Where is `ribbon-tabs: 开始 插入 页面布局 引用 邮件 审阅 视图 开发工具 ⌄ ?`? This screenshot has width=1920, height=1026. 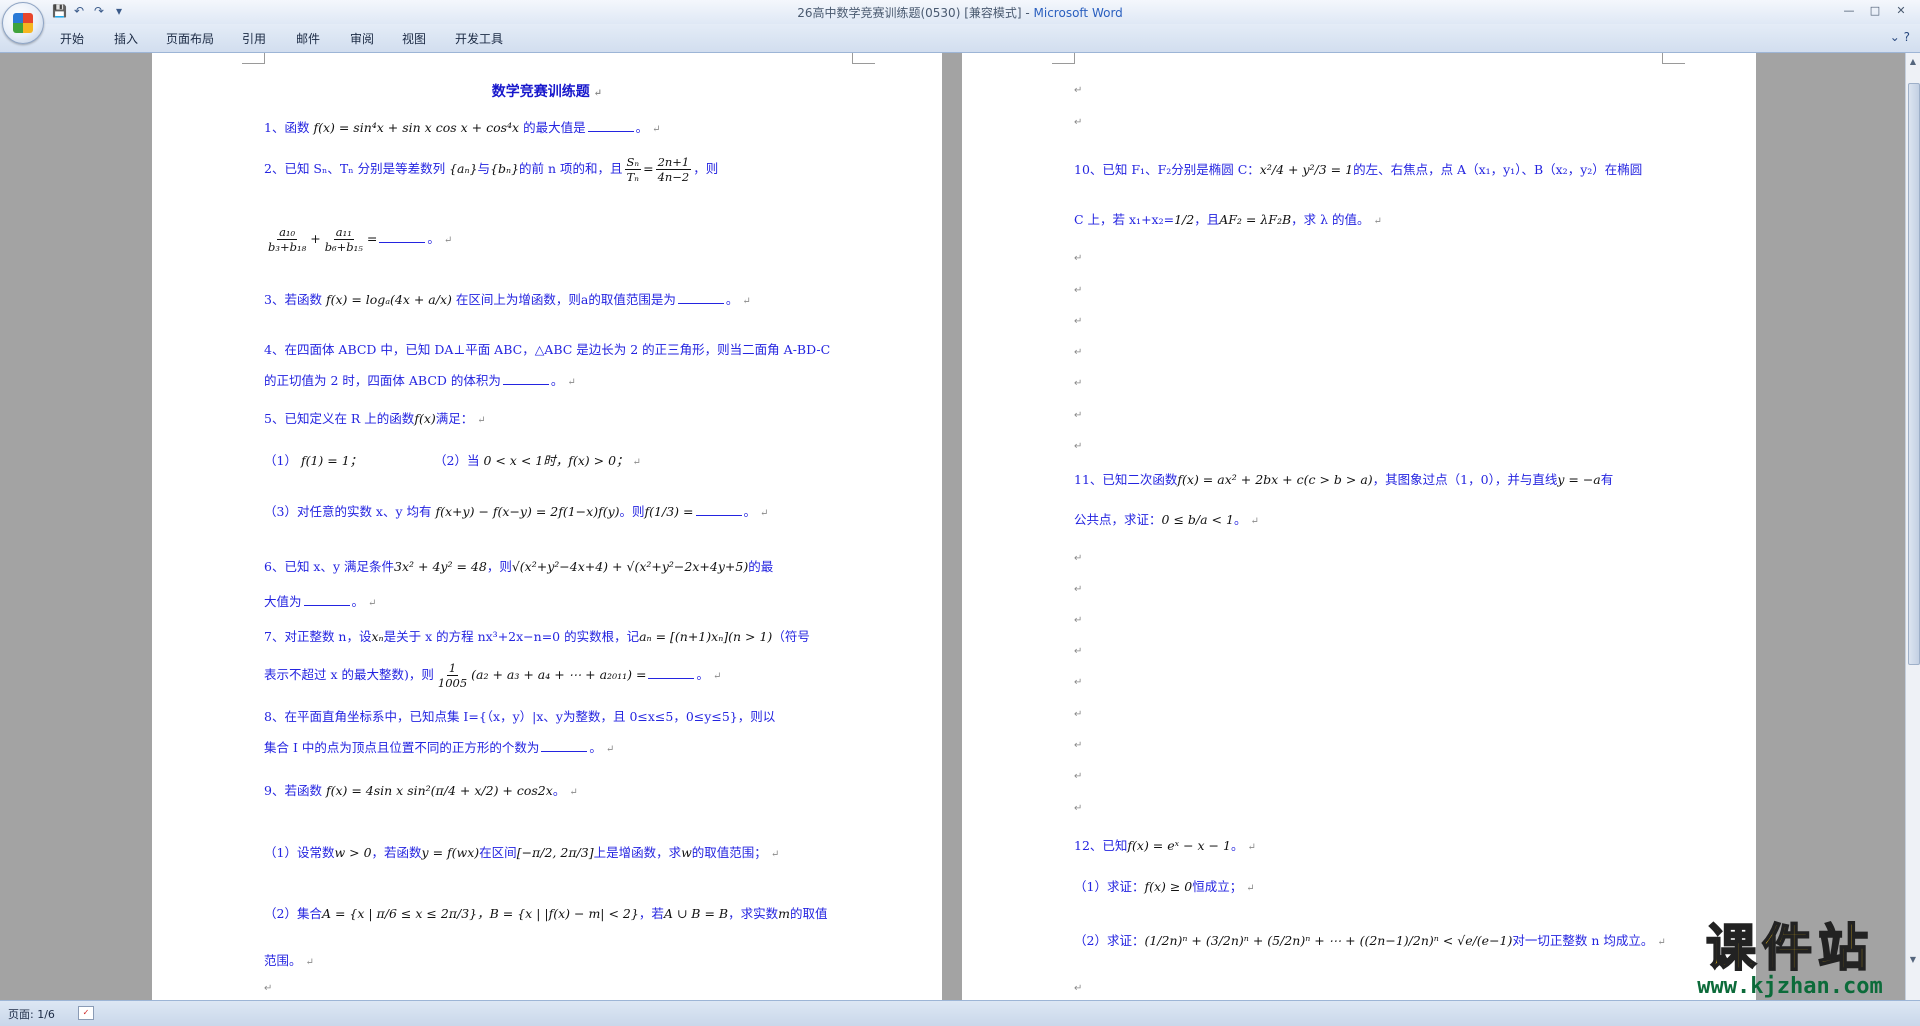
ribbon-tabs: 开始 插入 页面布局 引用 邮件 审阅 视图 开发工具 ⌄ ? is located at coordinates (960, 38).